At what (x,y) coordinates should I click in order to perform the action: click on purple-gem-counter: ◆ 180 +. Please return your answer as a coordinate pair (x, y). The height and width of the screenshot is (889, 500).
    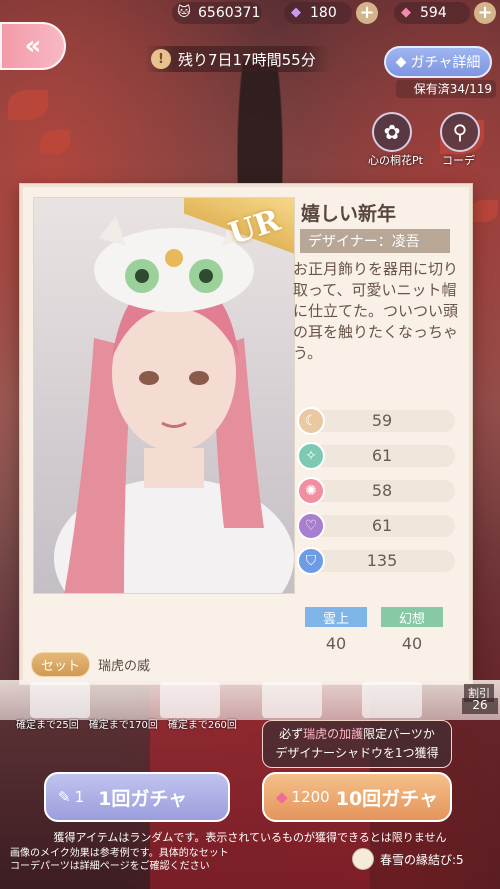
    Looking at the image, I should click on (331, 13).